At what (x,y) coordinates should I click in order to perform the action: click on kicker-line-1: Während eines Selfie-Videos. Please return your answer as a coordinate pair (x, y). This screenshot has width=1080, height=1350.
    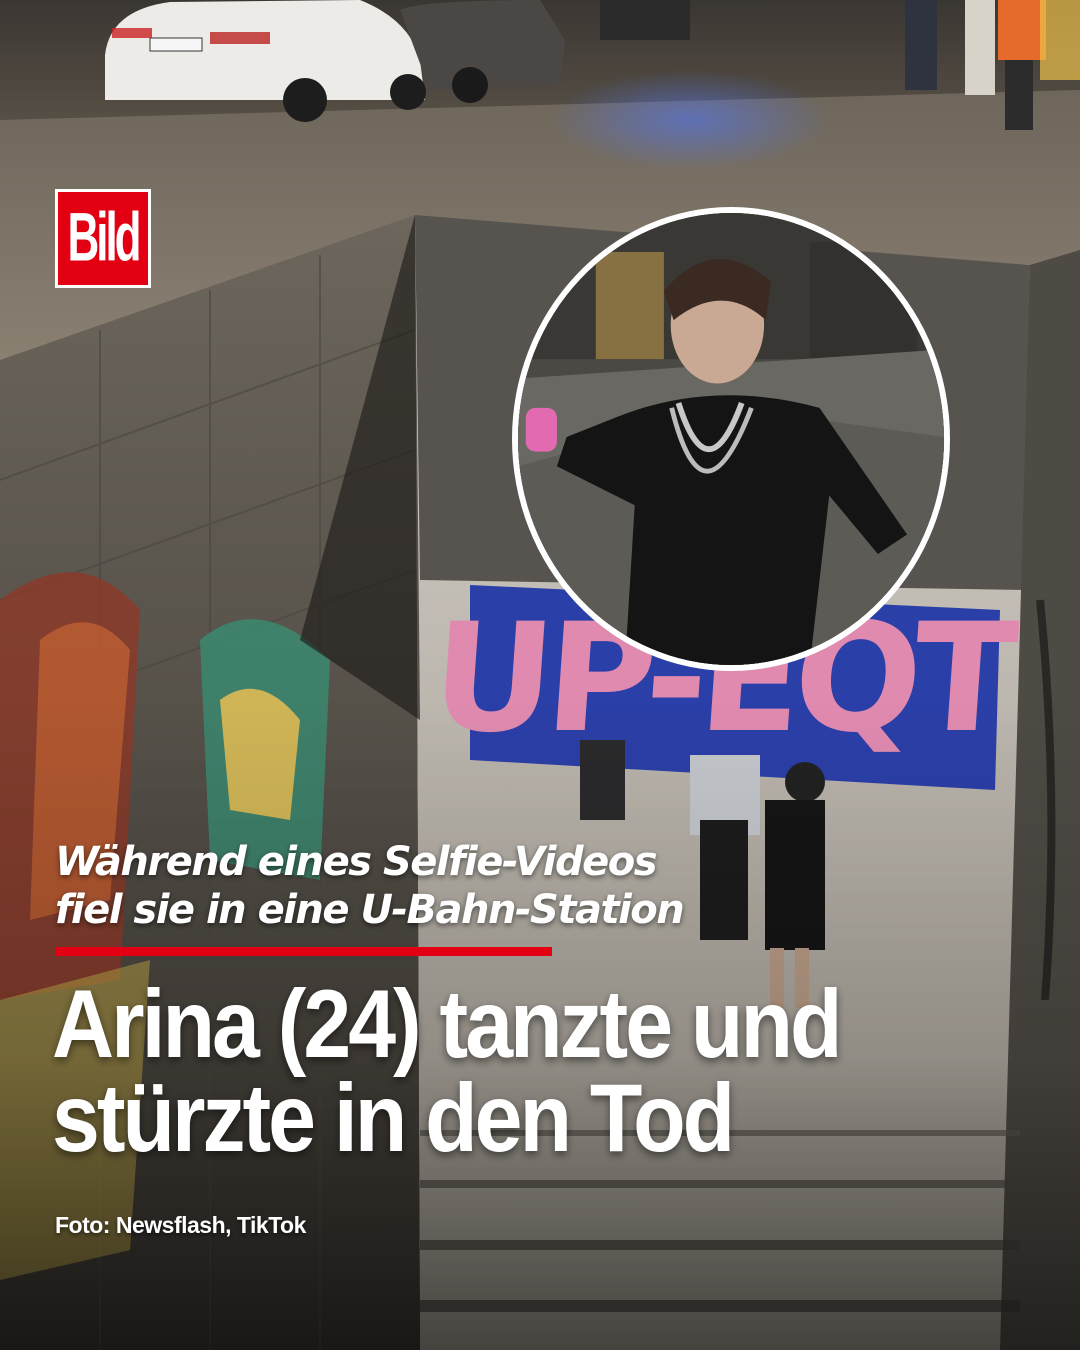
    Looking at the image, I should click on (356, 862).